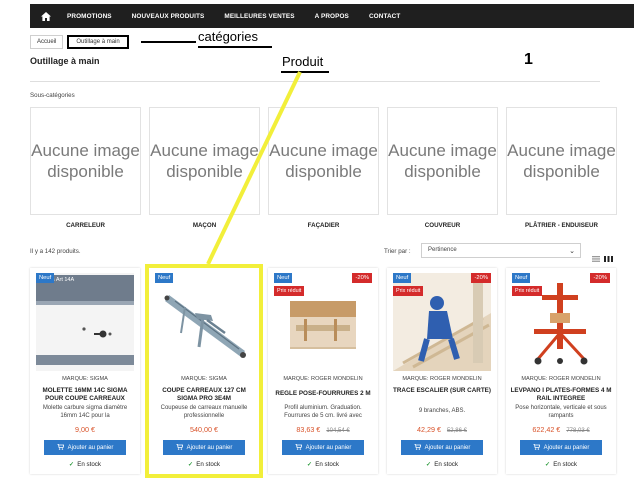 The image size is (635, 478). What do you see at coordinates (168, 42) in the screenshot?
I see `categories-annotation-line` at bounding box center [168, 42].